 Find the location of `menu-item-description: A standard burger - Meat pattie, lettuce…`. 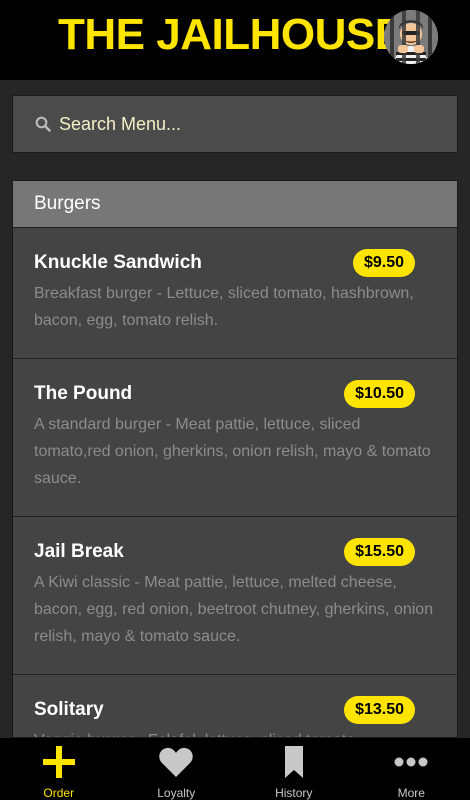

menu-item-description: A standard burger - Meat pattie, lettuce… is located at coordinates (232, 451).